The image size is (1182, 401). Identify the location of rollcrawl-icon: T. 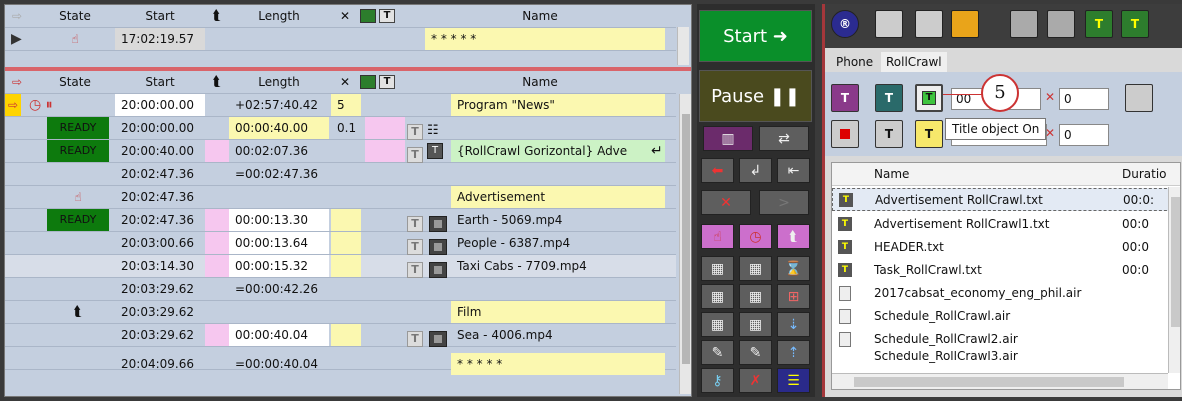
(1135, 24).